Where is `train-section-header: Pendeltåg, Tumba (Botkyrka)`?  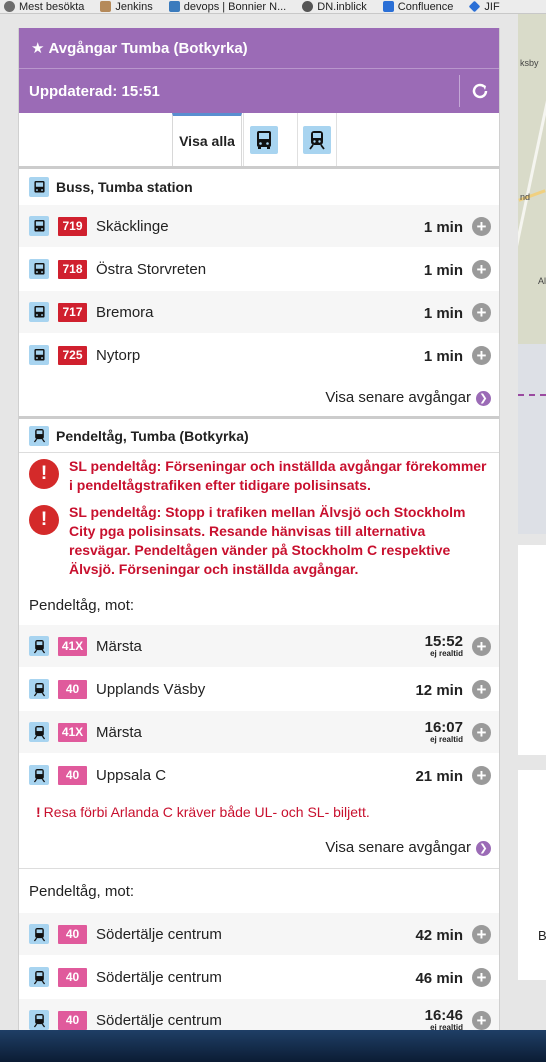 train-section-header: Pendeltåg, Tumba (Botkyrka) is located at coordinates (259, 436).